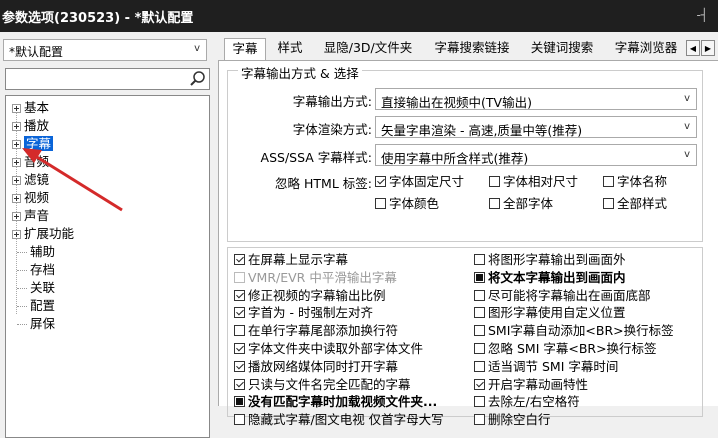 The image size is (718, 438). What do you see at coordinates (546, 367) in the screenshot?
I see `option-checkbox: 适当调节 SMI 字幕时间` at bounding box center [546, 367].